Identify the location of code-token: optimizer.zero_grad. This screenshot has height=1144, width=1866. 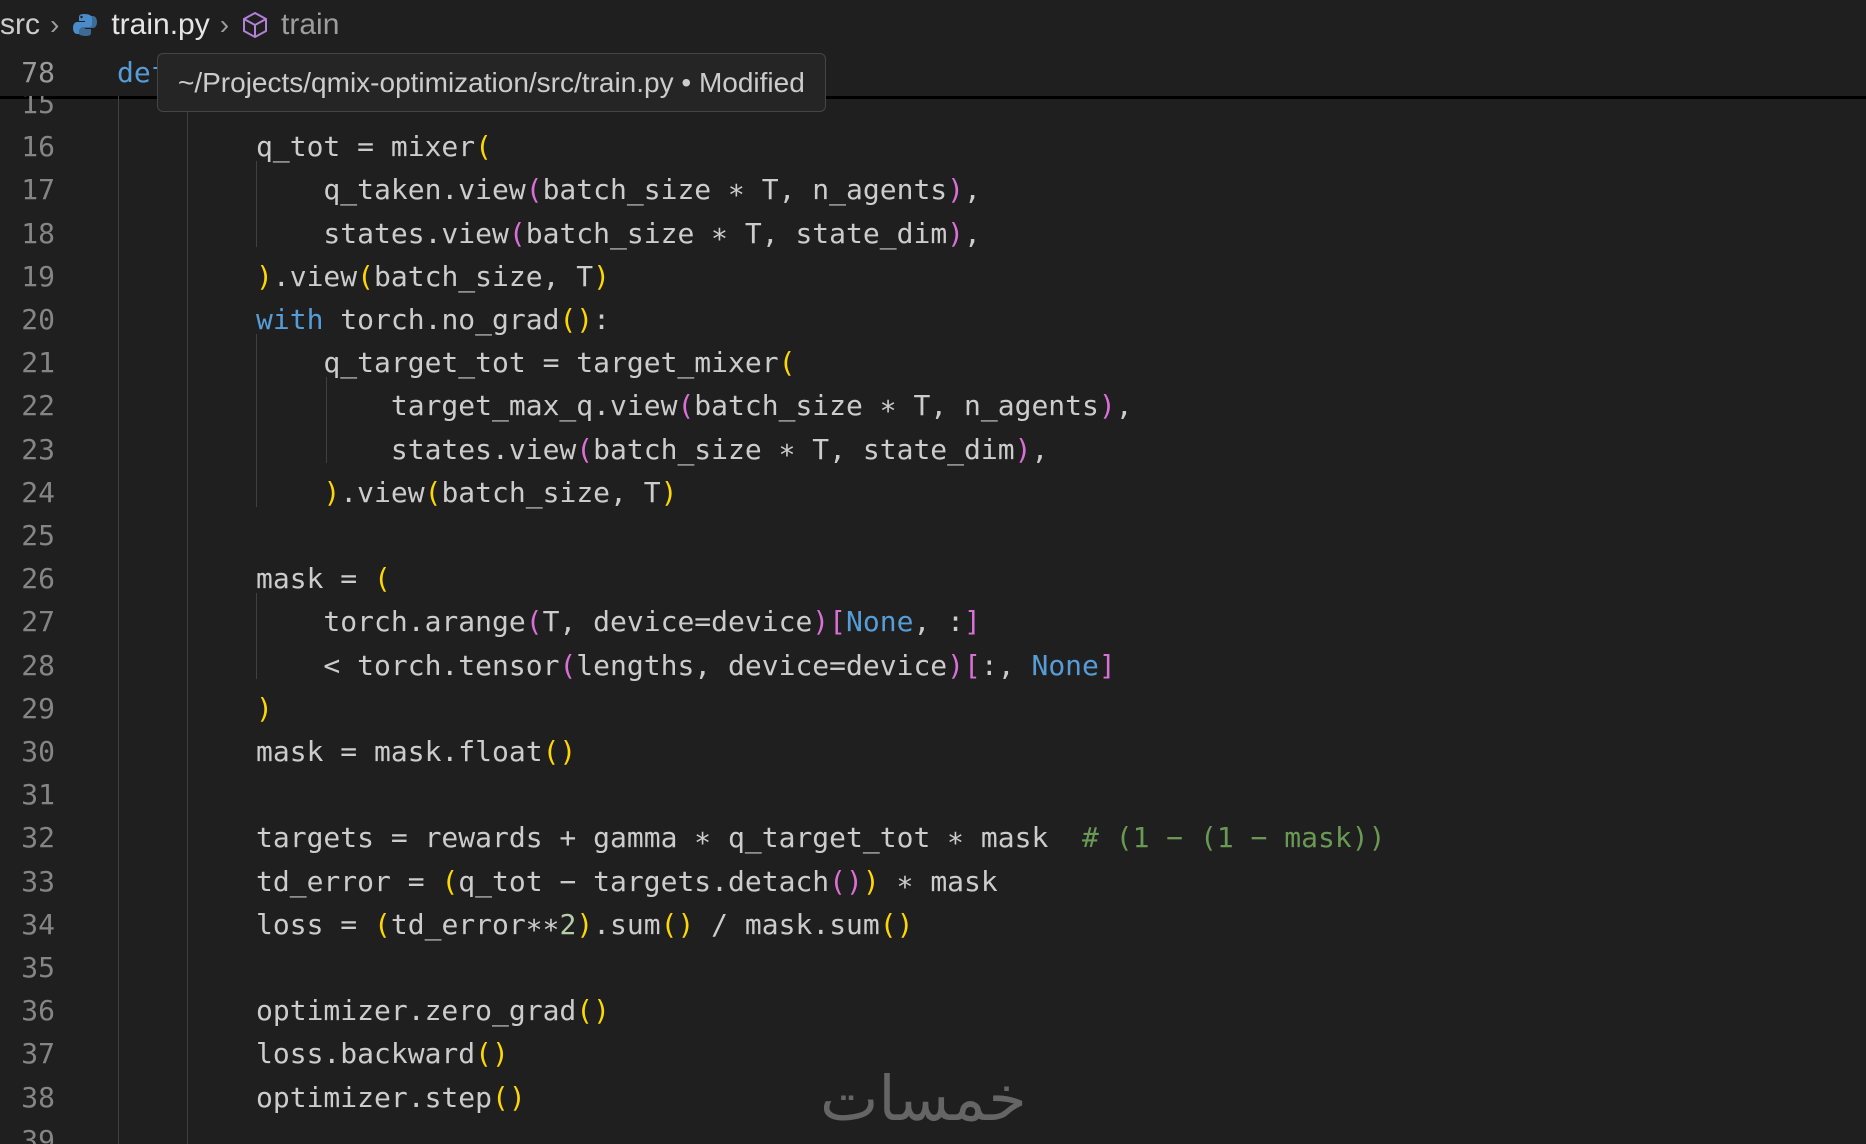
(416, 1011).